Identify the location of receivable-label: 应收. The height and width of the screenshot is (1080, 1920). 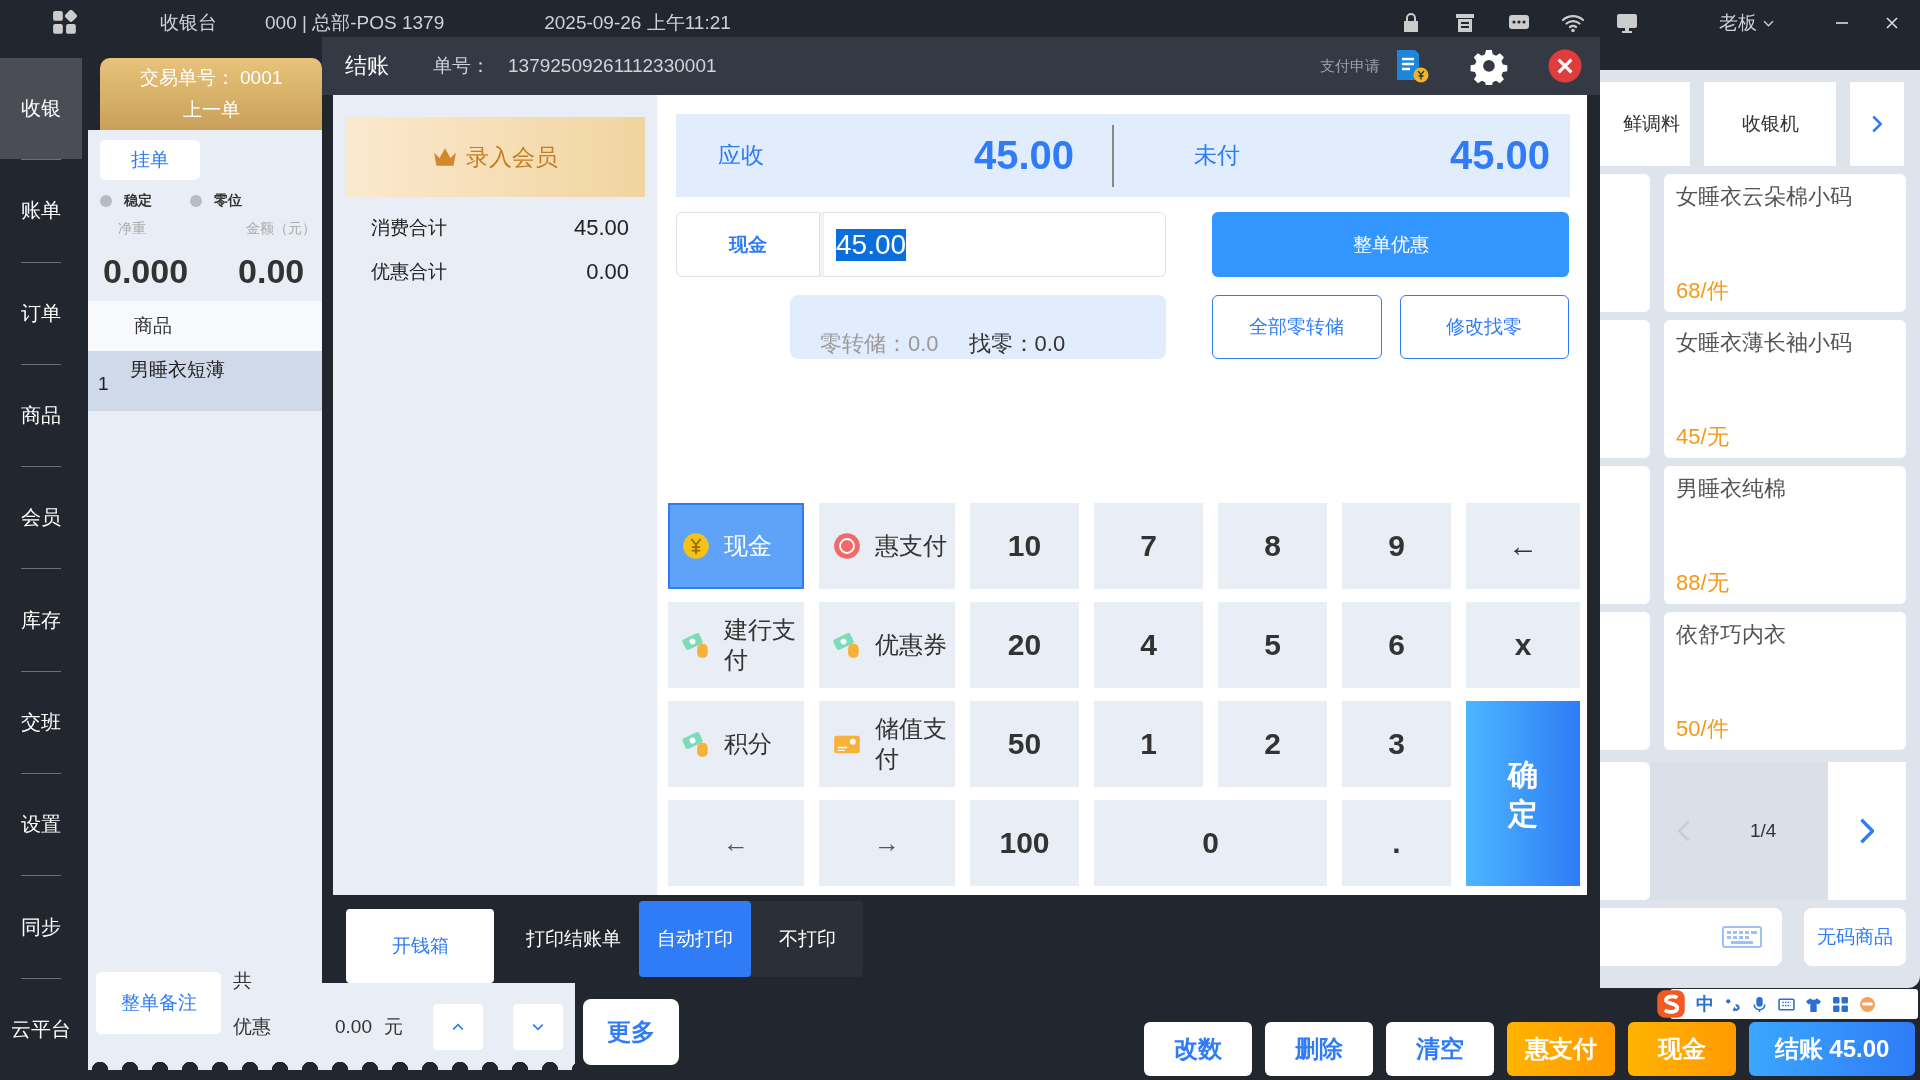
(741, 155).